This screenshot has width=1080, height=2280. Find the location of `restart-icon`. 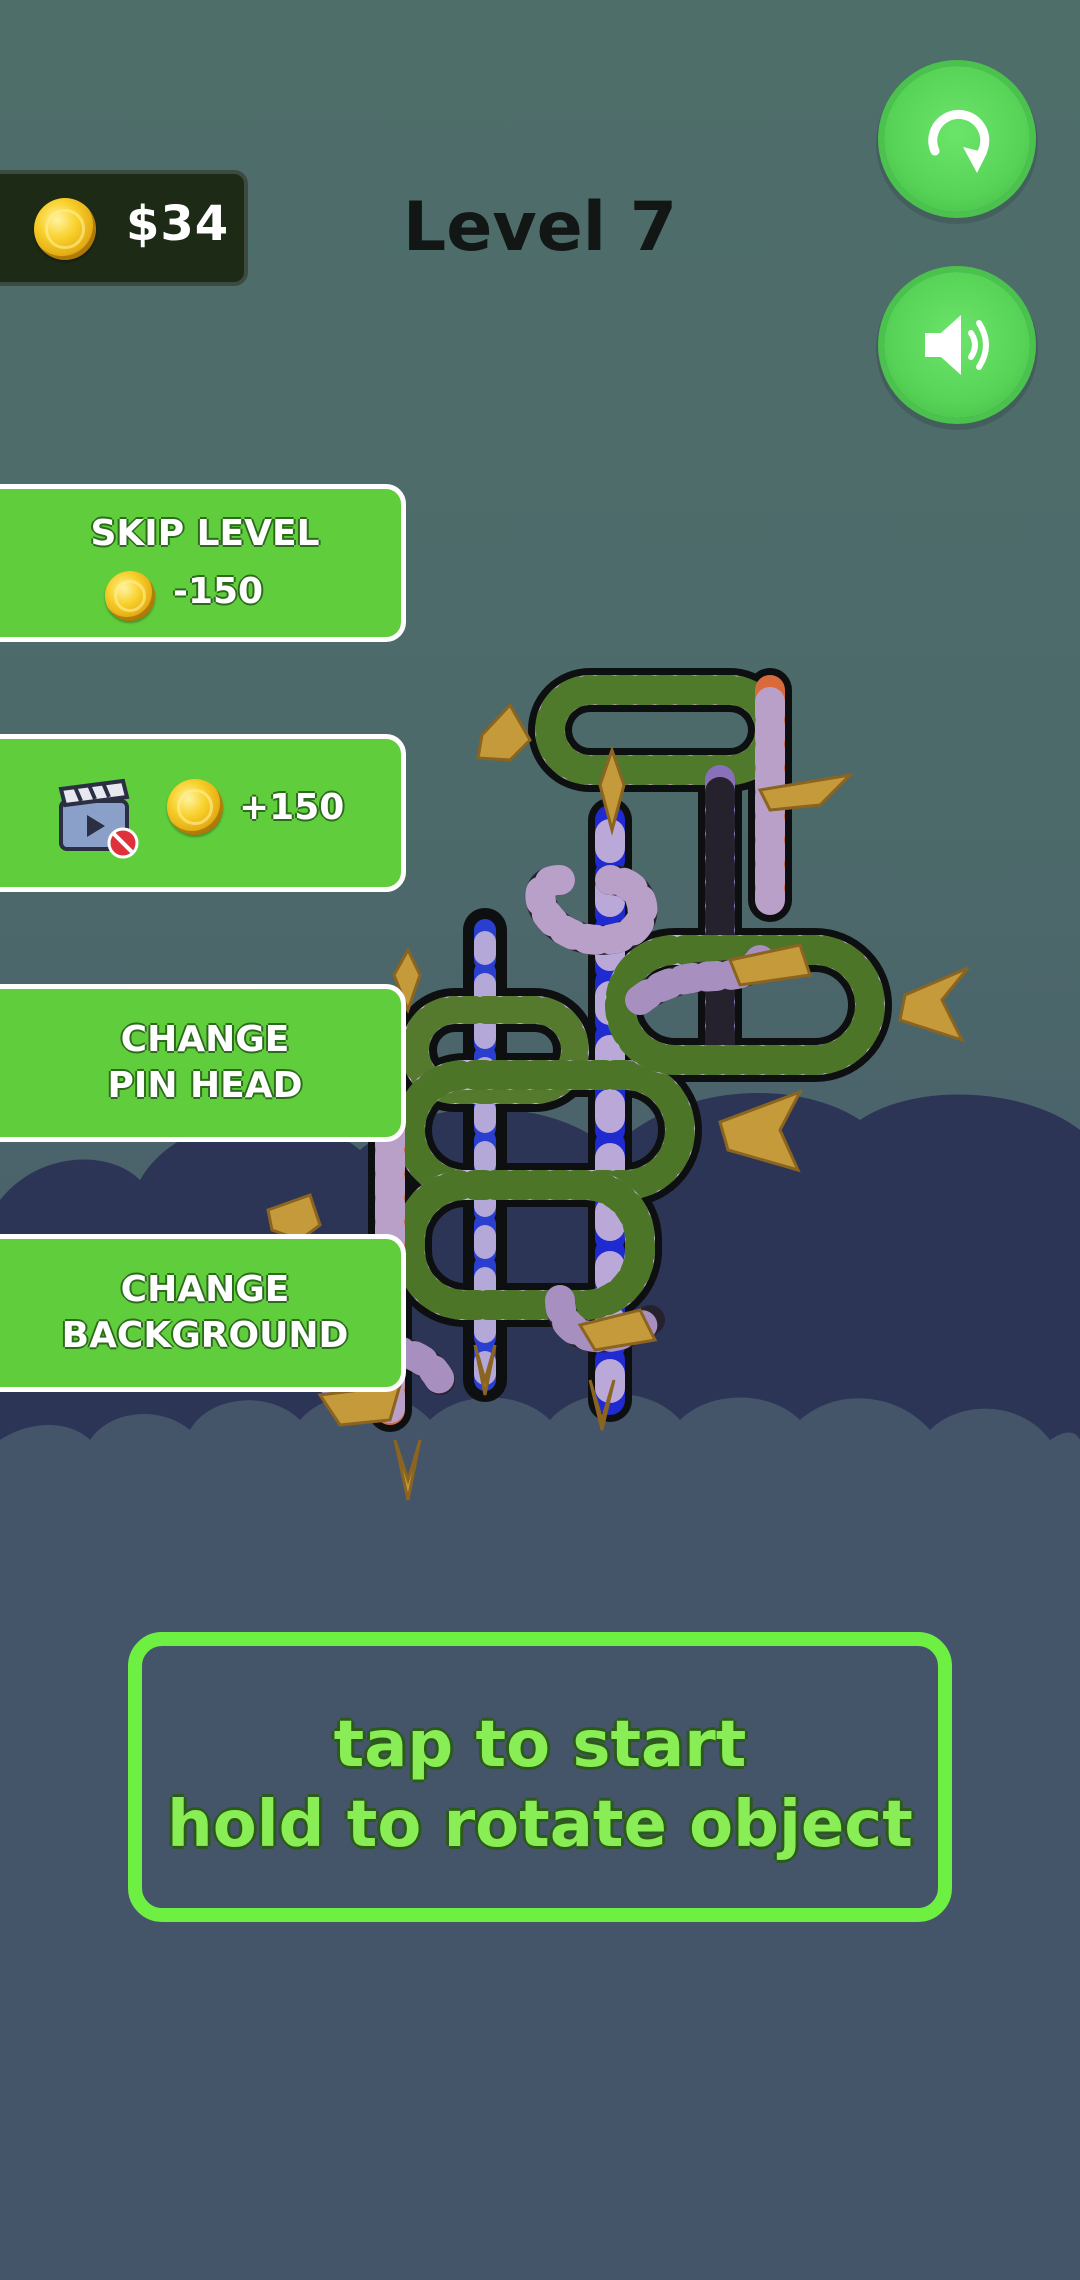

restart-icon is located at coordinates (959, 141).